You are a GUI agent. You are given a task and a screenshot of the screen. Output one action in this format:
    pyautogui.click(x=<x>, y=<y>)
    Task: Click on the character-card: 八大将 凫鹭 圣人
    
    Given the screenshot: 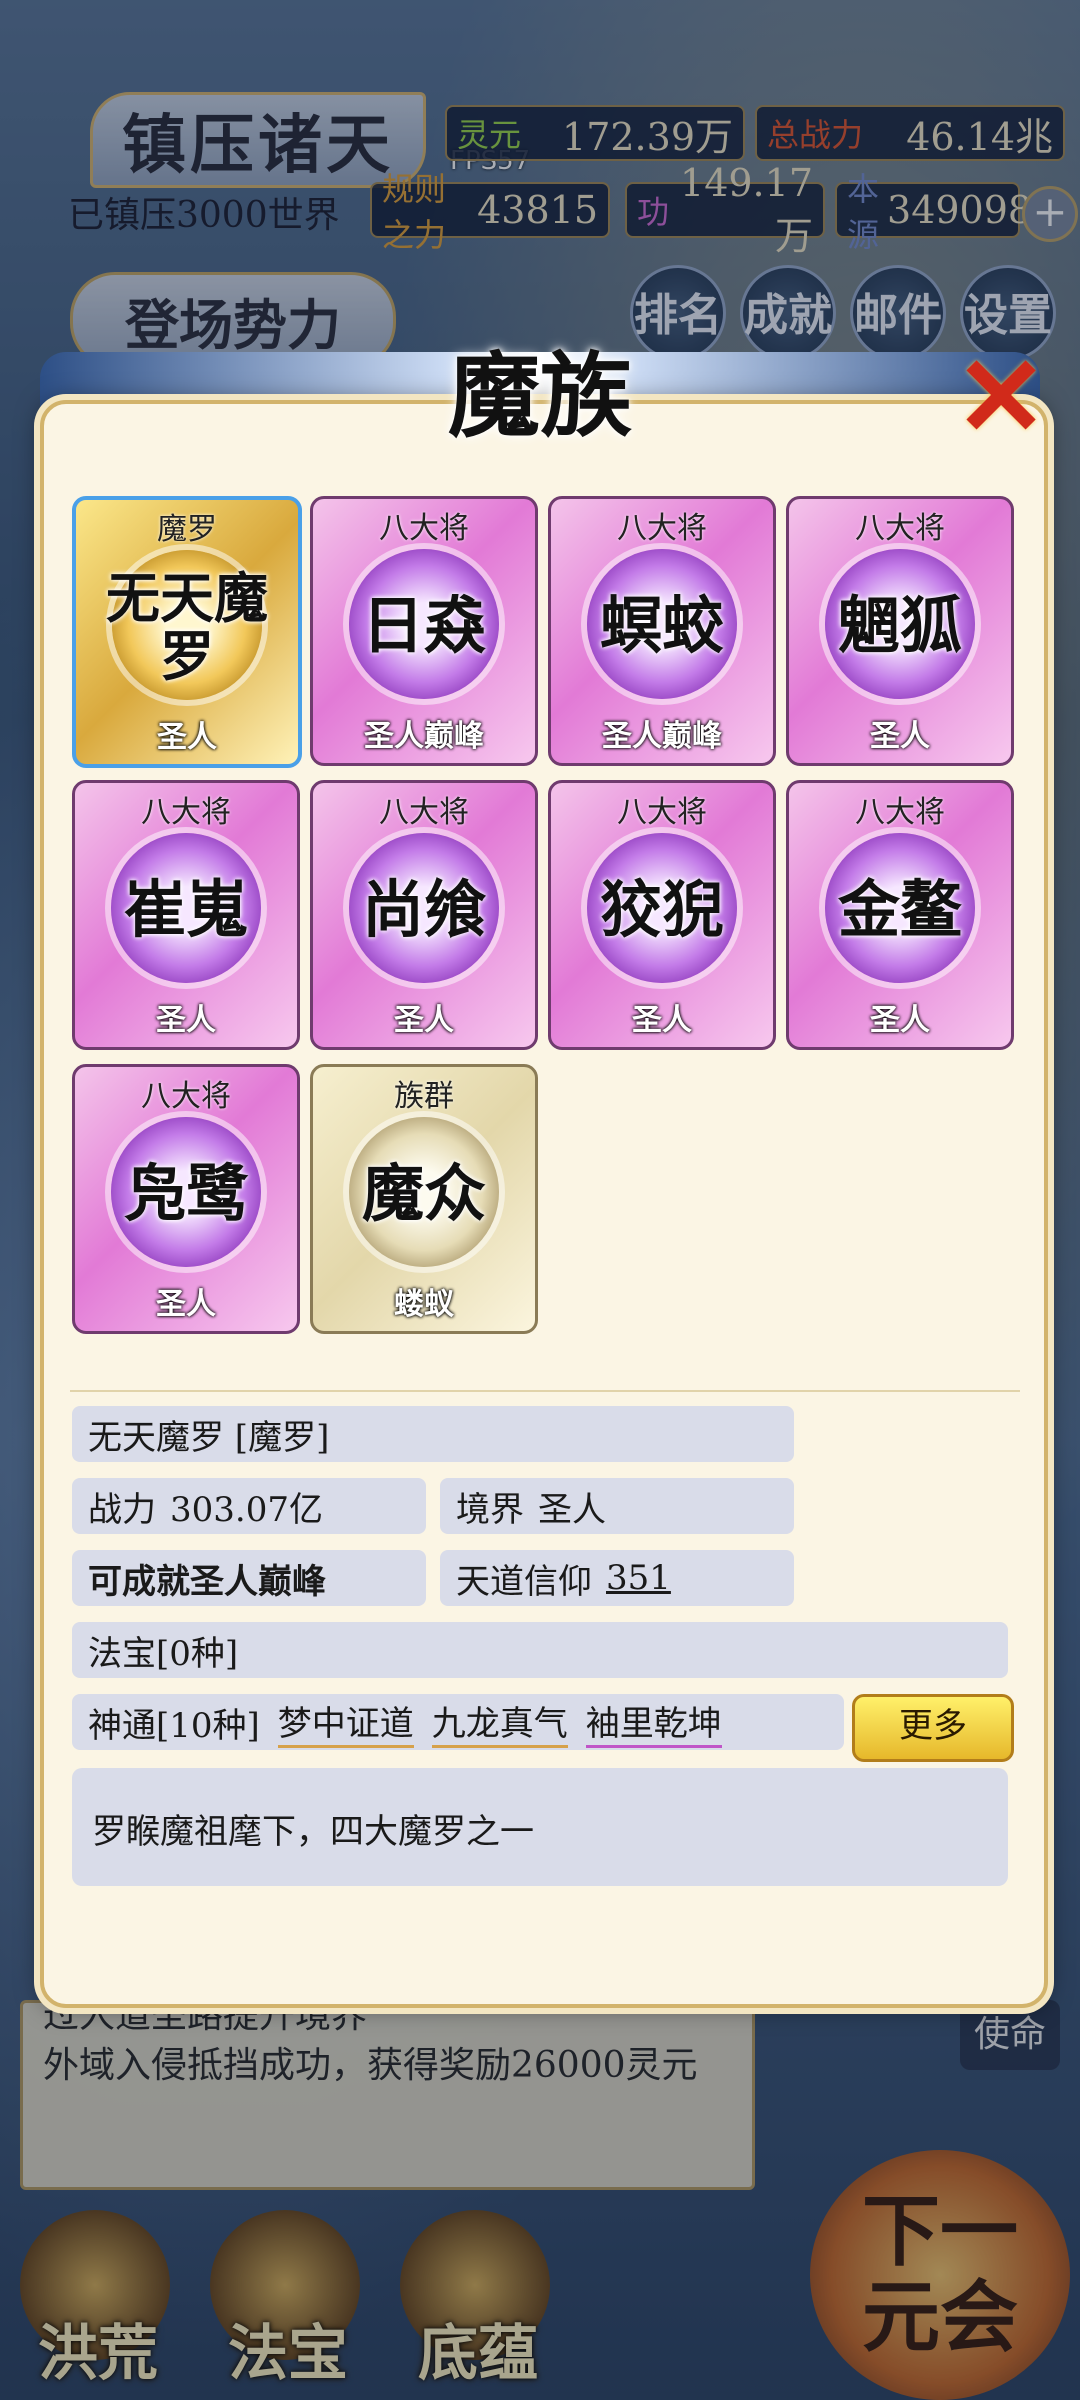 What is the action you would take?
    pyautogui.click(x=186, y=1199)
    